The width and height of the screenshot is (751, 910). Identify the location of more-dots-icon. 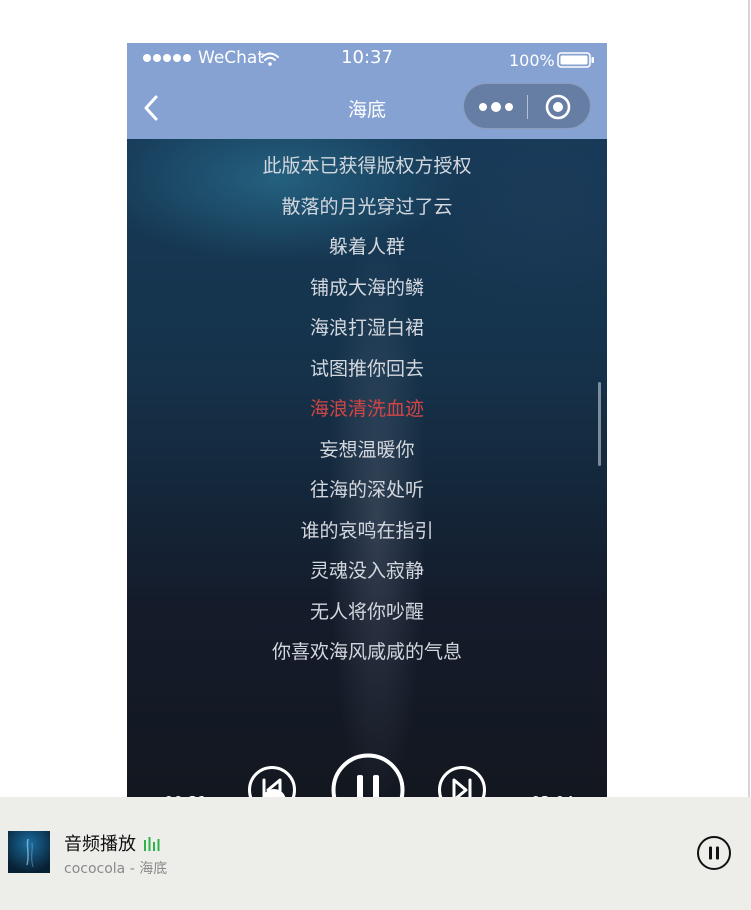
(496, 107).